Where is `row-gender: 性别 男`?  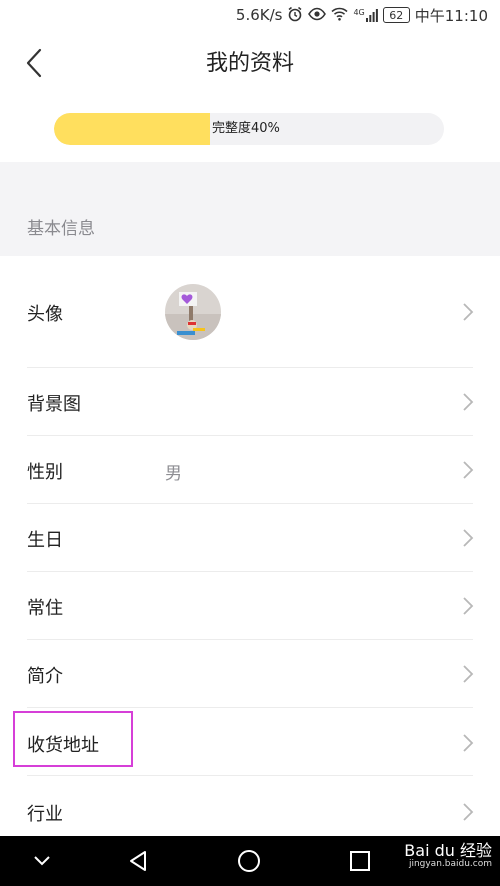 row-gender: 性别 男 is located at coordinates (250, 470).